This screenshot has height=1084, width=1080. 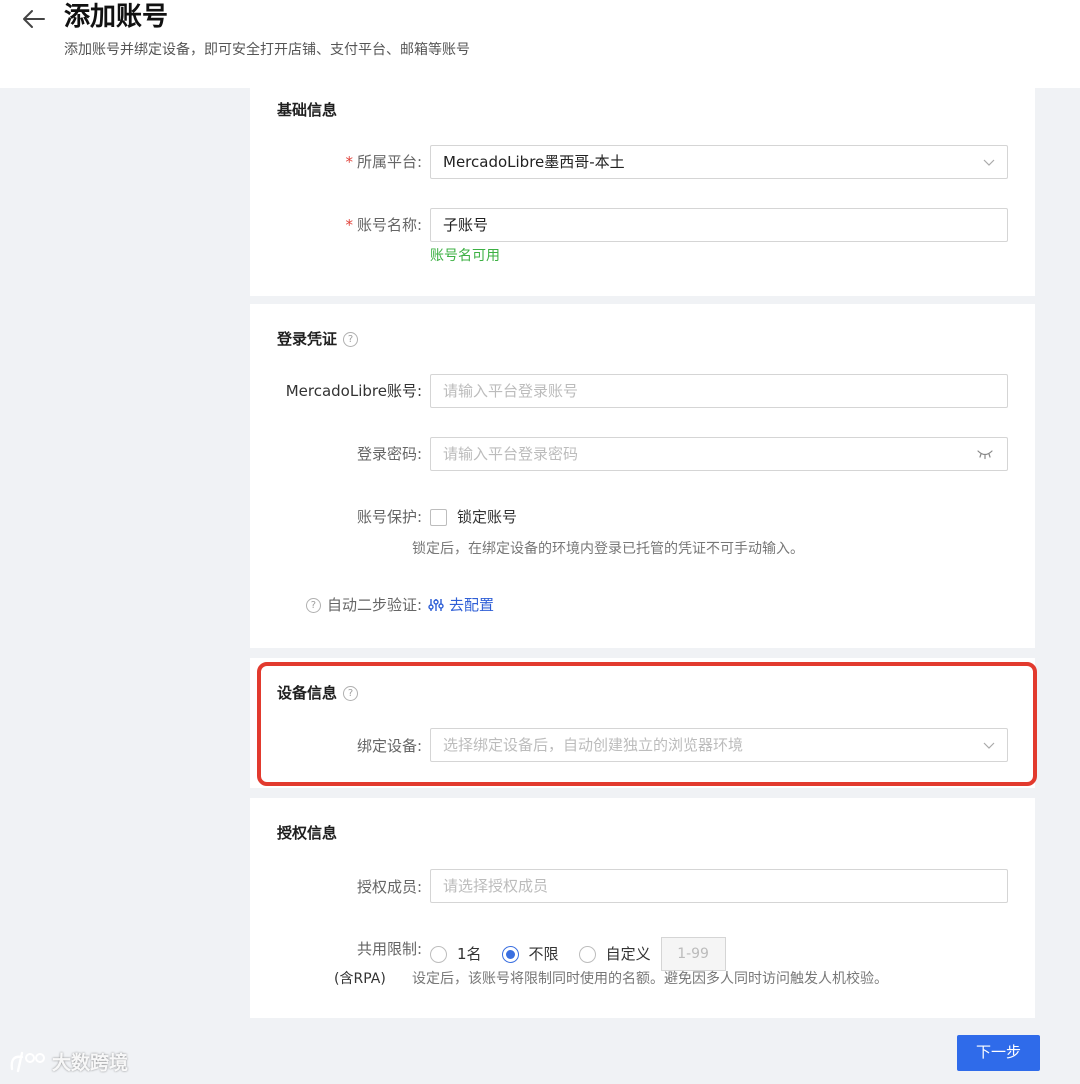 What do you see at coordinates (511, 454) in the screenshot?
I see `password-placeholder: 请输入平台登录密码` at bounding box center [511, 454].